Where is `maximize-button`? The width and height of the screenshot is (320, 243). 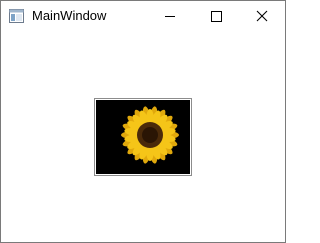
maximize-button is located at coordinates (216, 16).